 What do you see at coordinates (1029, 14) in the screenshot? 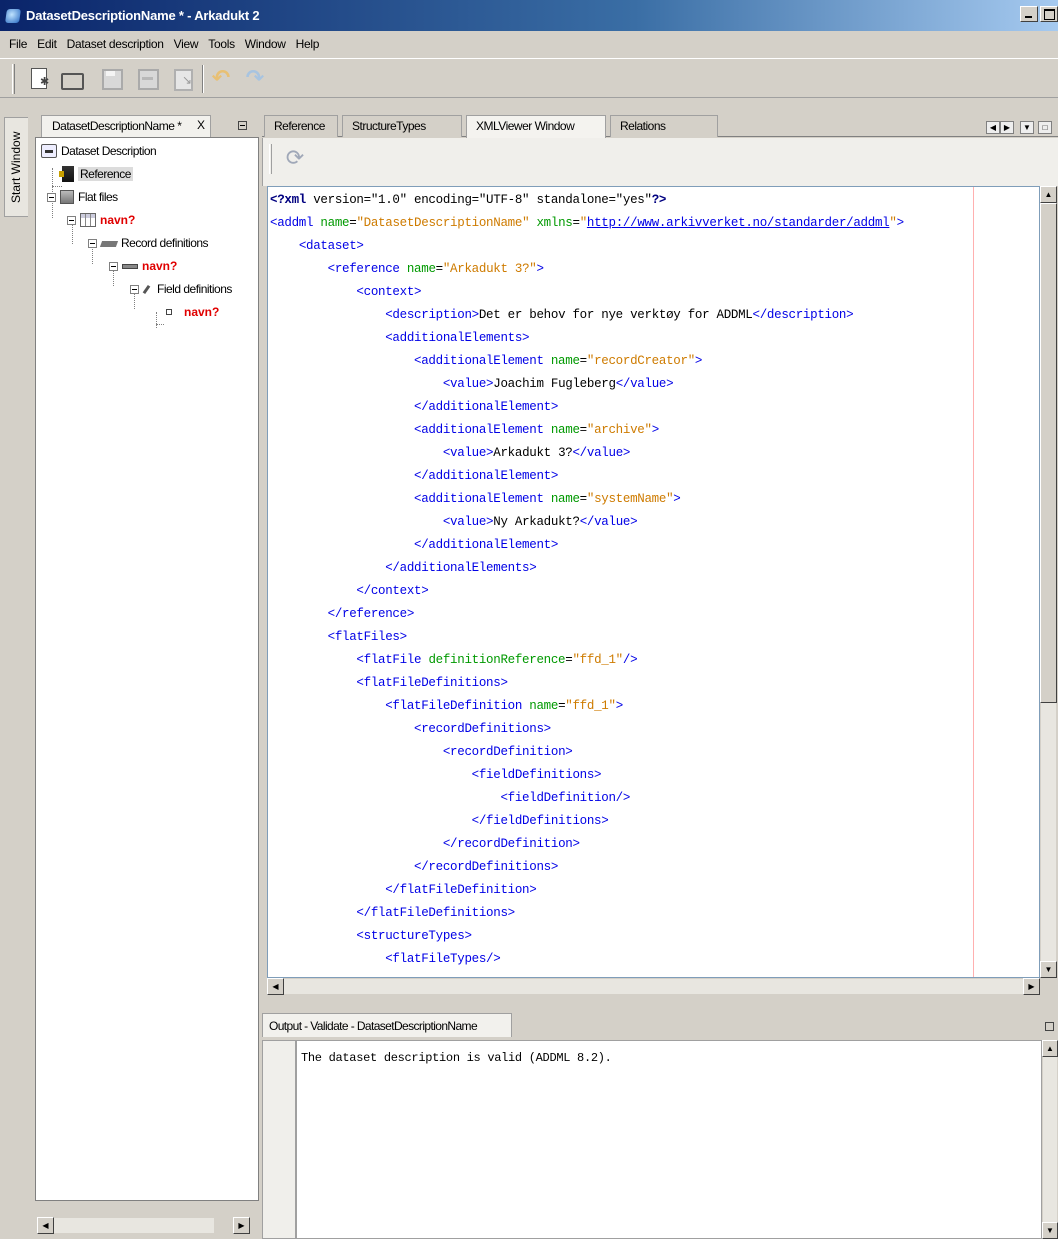
I see `minimize-button` at bounding box center [1029, 14].